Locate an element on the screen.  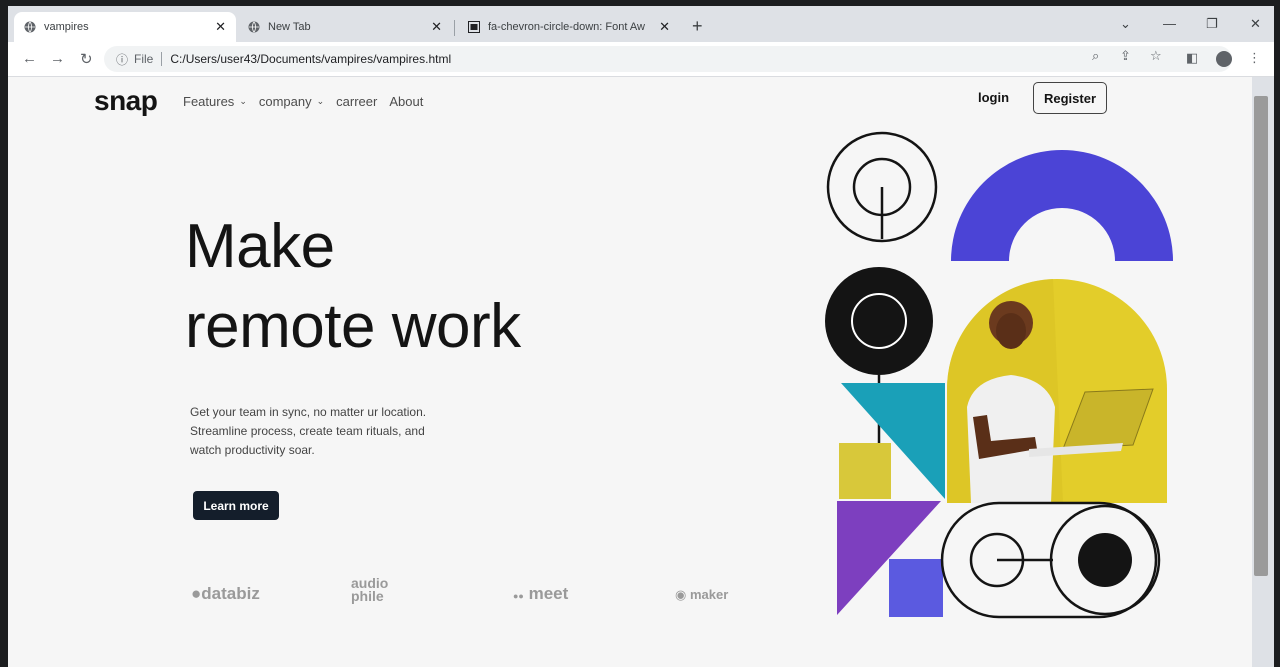
client-logo-audiophile: audio phile is located at coordinates (370, 589).